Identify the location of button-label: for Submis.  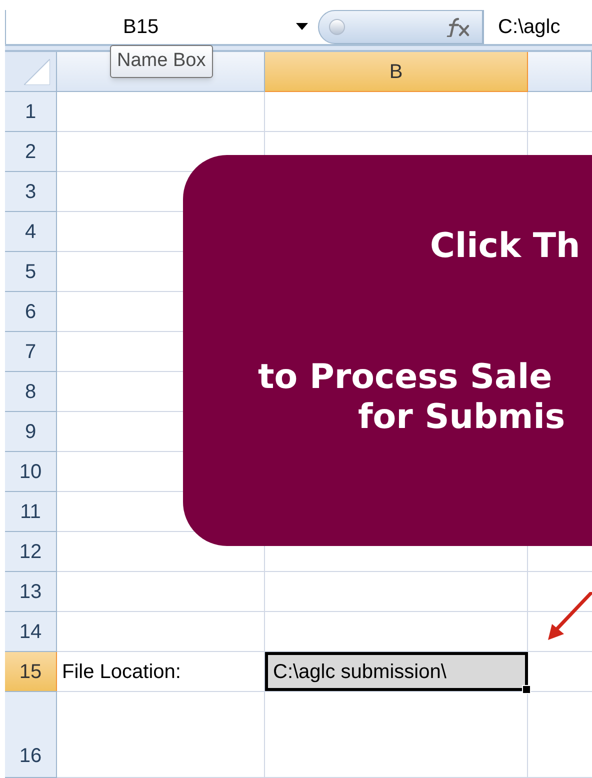
(462, 417).